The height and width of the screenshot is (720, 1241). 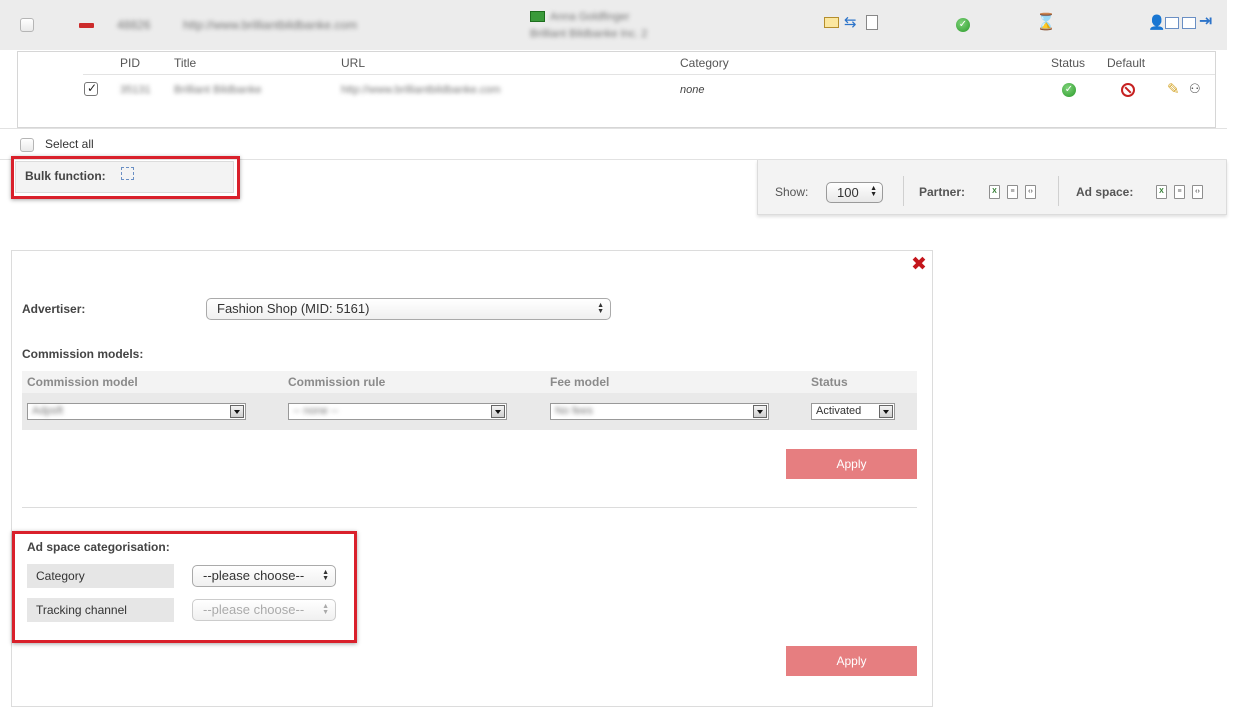 What do you see at coordinates (421, 90) in the screenshot?
I see `ad-space-url: http://www.brilliantbildbanke.com` at bounding box center [421, 90].